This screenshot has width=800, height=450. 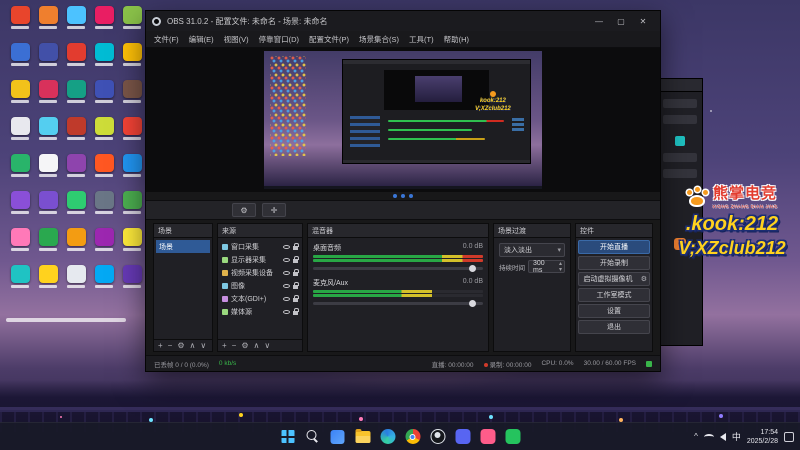 I want to click on control-button: 开始直播, so click(x=614, y=247).